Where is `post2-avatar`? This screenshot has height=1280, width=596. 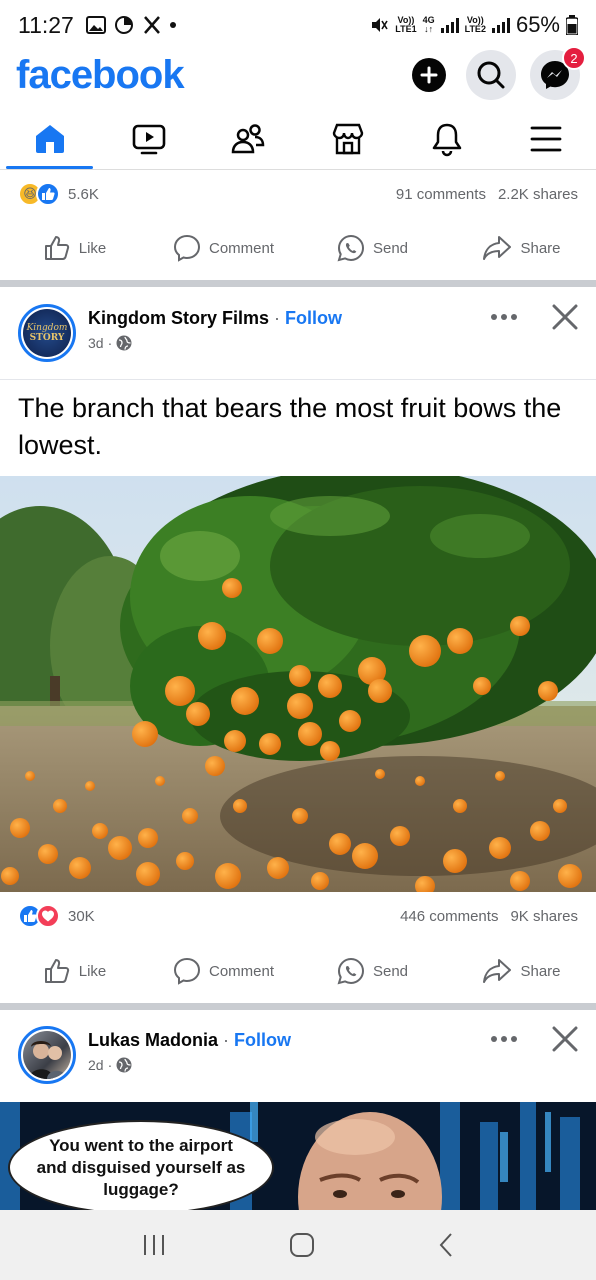 post2-avatar is located at coordinates (47, 1055).